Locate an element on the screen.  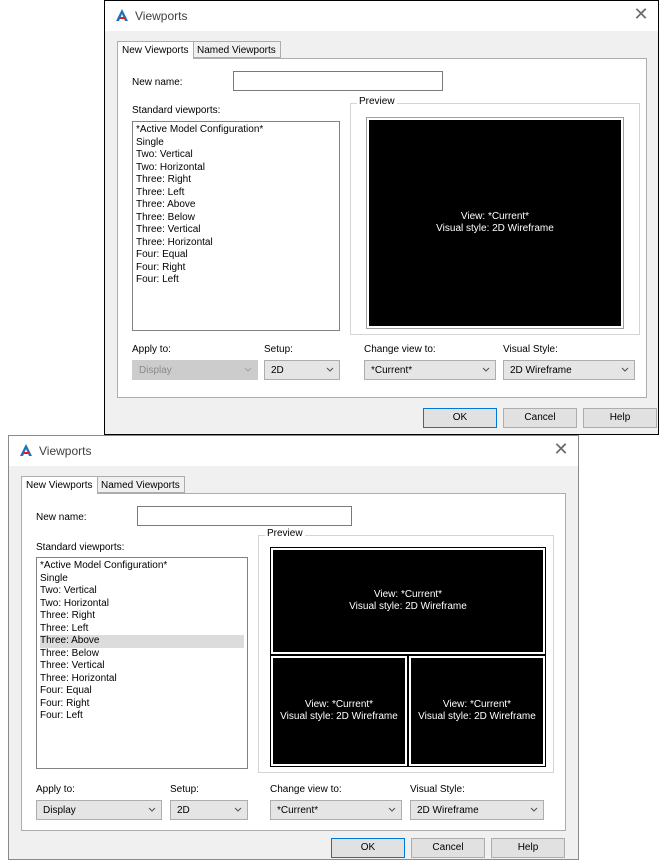
dialog-title: Viewports is located at coordinates (161, 16).